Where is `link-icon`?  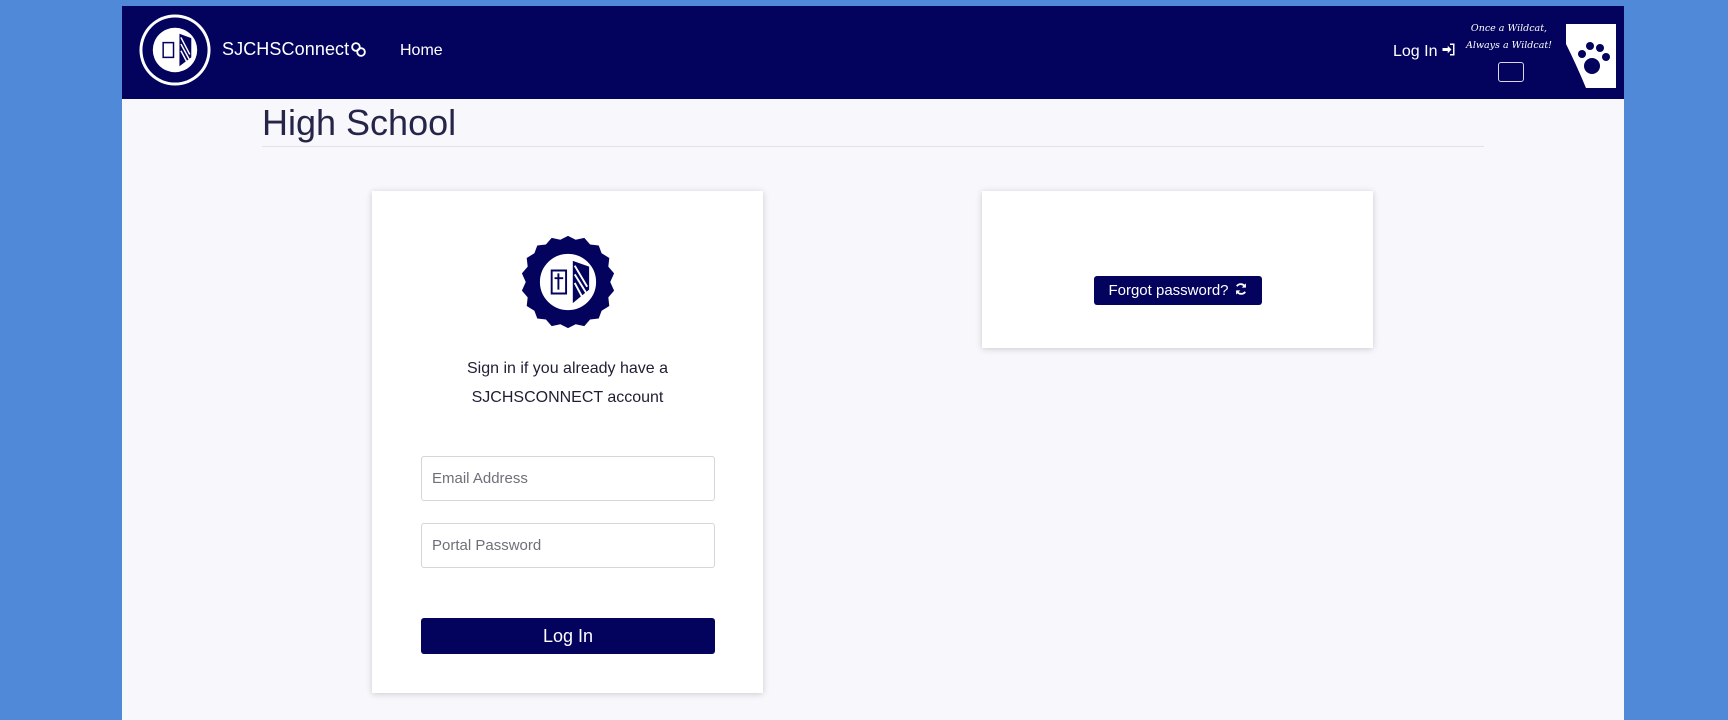 link-icon is located at coordinates (358, 49).